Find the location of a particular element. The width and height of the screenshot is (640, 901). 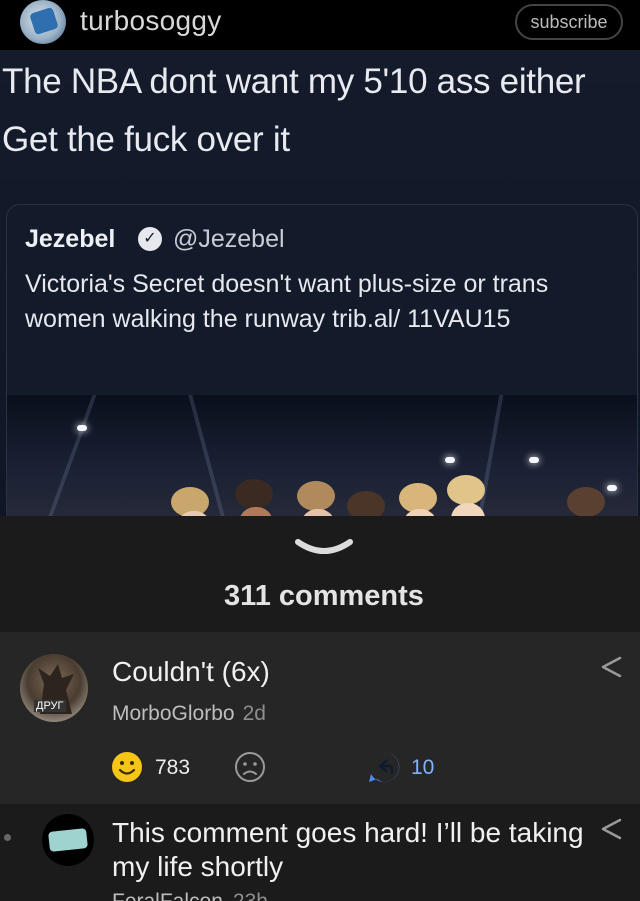

frown-icon is located at coordinates (250, 767).